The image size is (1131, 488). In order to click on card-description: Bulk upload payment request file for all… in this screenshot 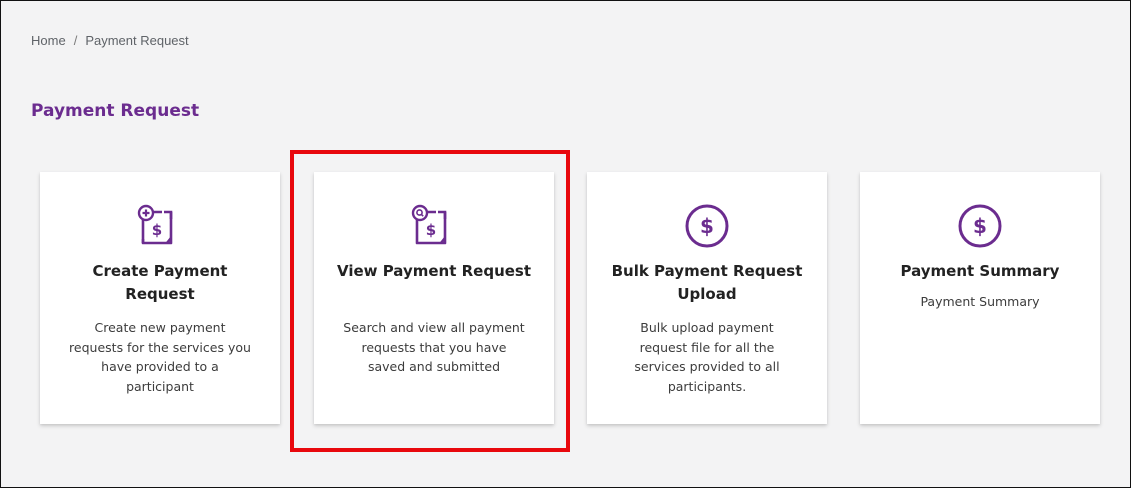, I will do `click(707, 357)`.